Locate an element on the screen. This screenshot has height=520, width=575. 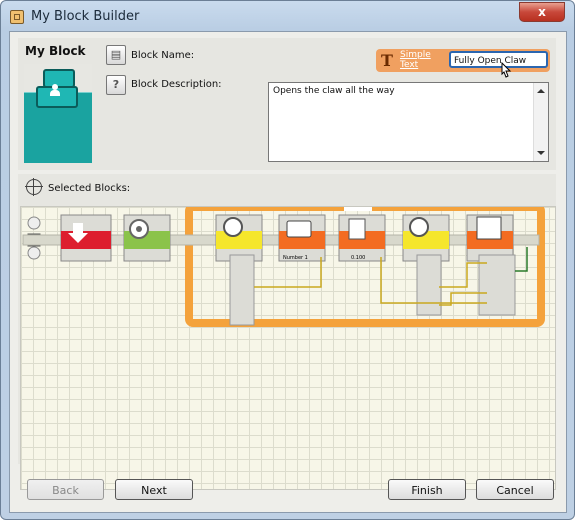
math-block-label: Number 1 is located at coordinates (295, 258).